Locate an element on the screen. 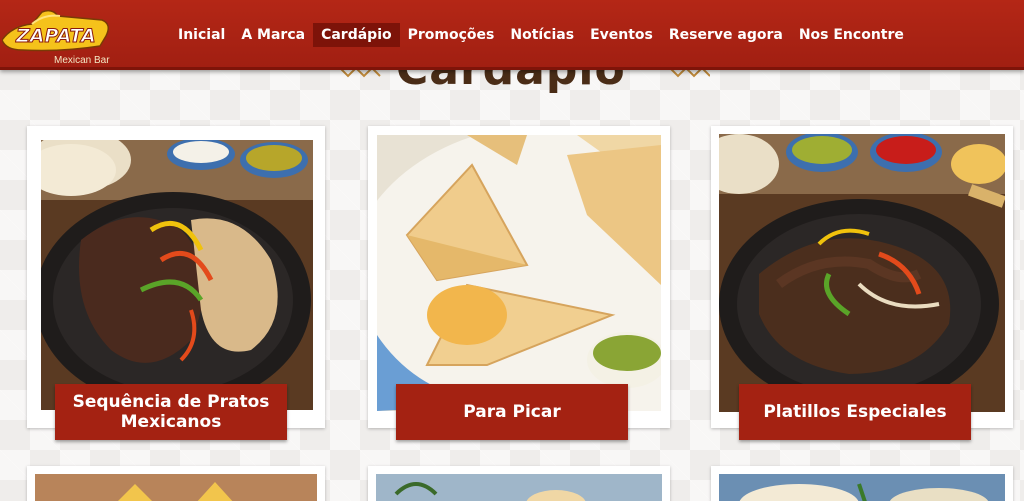  logo-text: ZAPATA is located at coordinates (55, 36).